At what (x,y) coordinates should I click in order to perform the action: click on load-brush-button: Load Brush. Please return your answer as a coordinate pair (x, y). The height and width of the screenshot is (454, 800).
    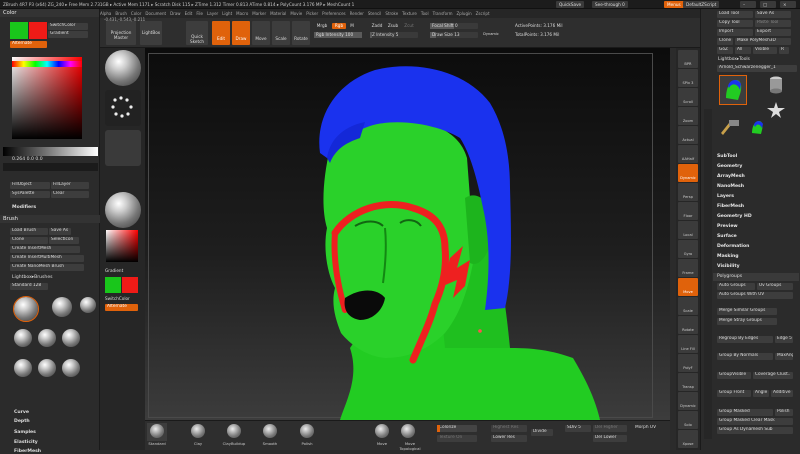
    Looking at the image, I should click on (29, 231).